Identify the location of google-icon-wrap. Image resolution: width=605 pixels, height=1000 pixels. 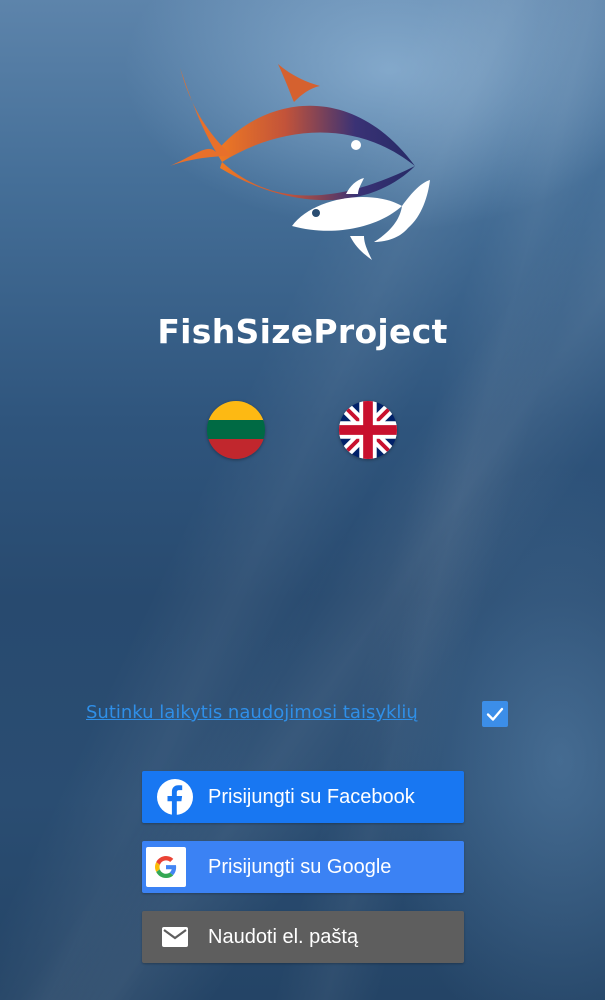
(175, 867).